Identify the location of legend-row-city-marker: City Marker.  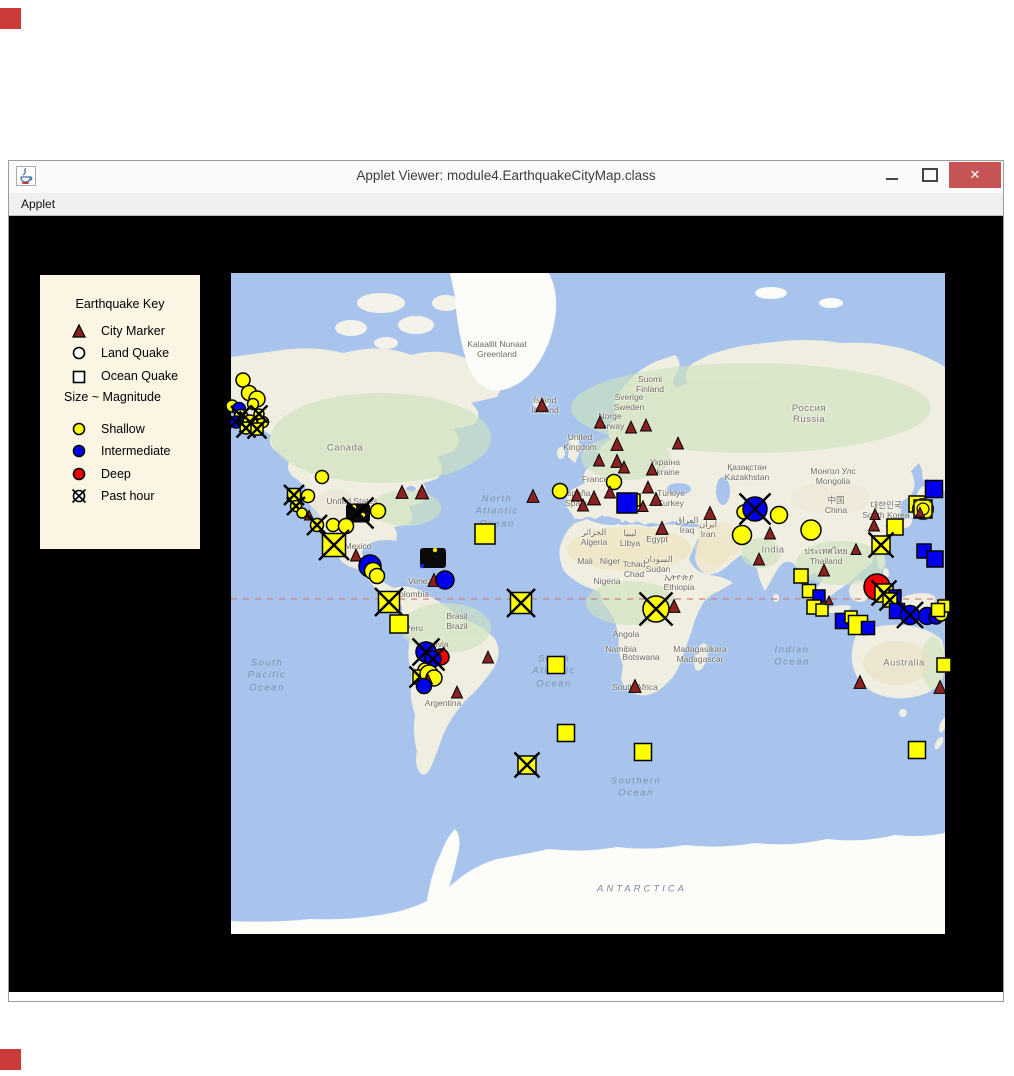
(117, 331).